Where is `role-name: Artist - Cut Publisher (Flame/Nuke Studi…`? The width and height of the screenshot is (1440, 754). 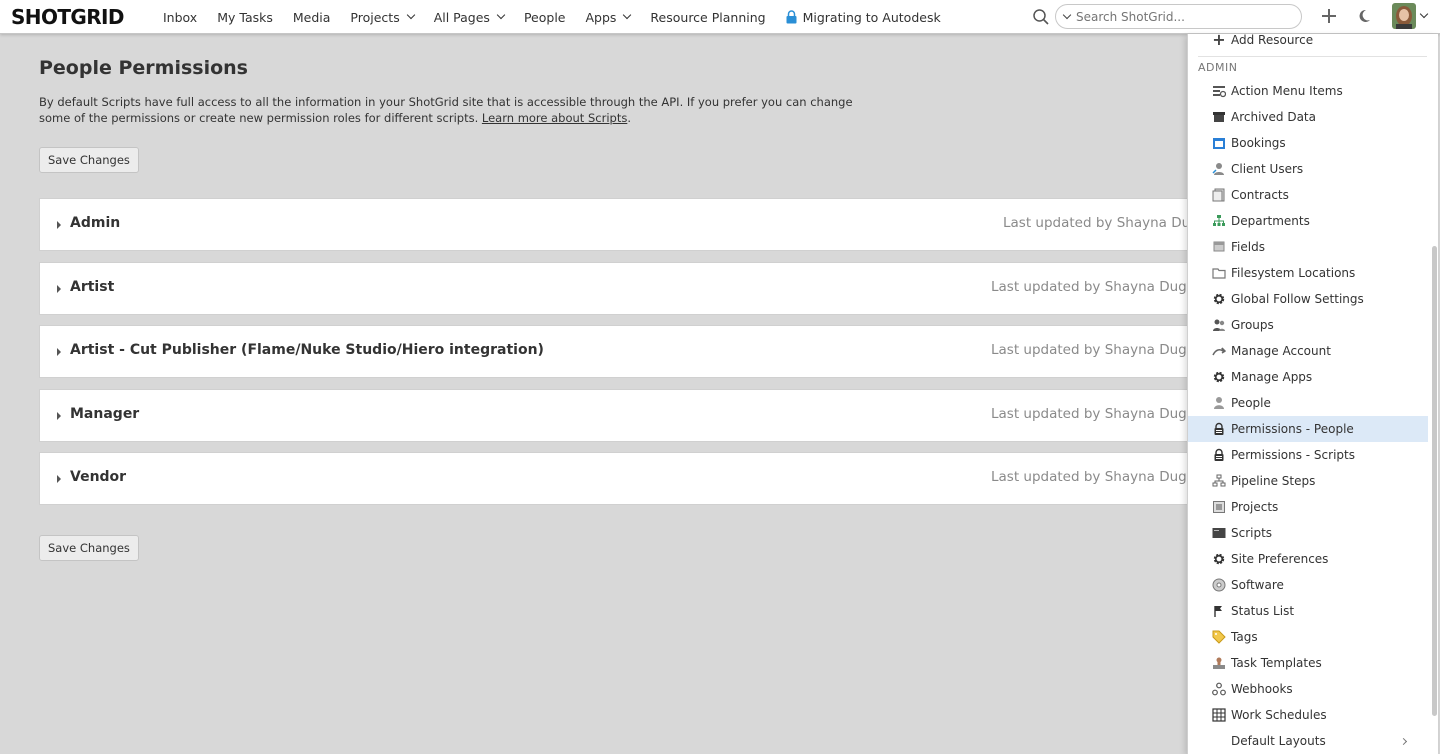
role-name: Artist - Cut Publisher (Flame/Nuke Studi… is located at coordinates (307, 350).